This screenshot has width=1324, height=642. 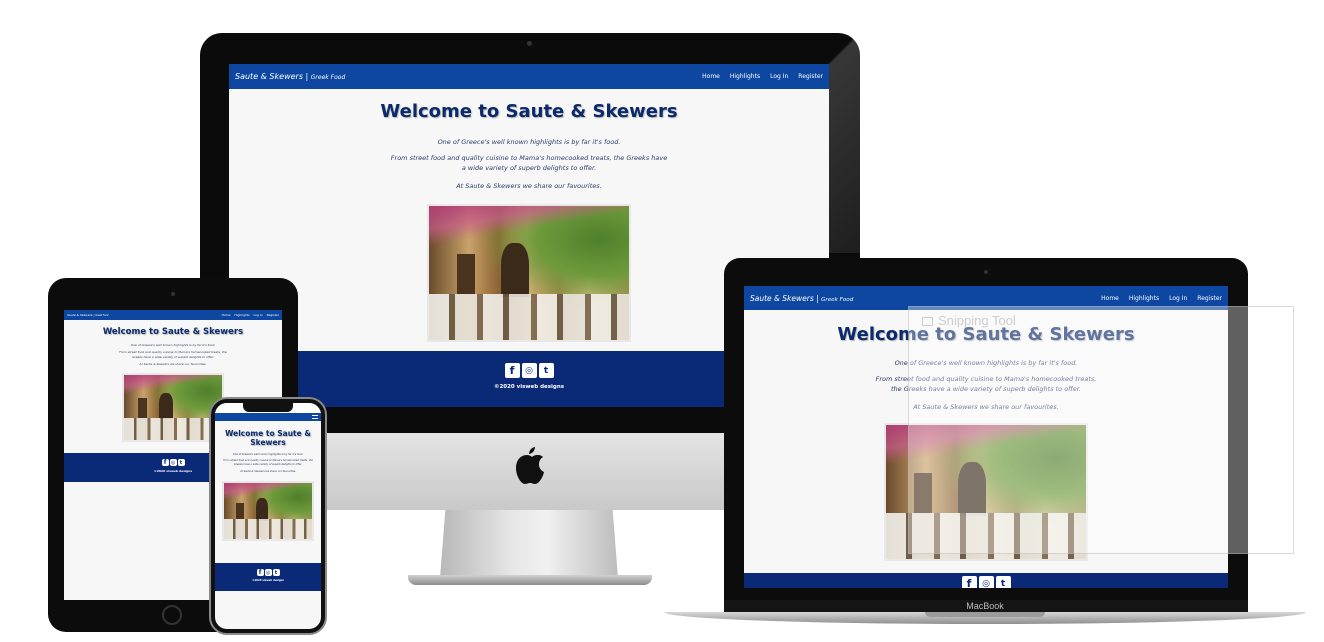 I want to click on ipad-home-button, so click(x=172, y=615).